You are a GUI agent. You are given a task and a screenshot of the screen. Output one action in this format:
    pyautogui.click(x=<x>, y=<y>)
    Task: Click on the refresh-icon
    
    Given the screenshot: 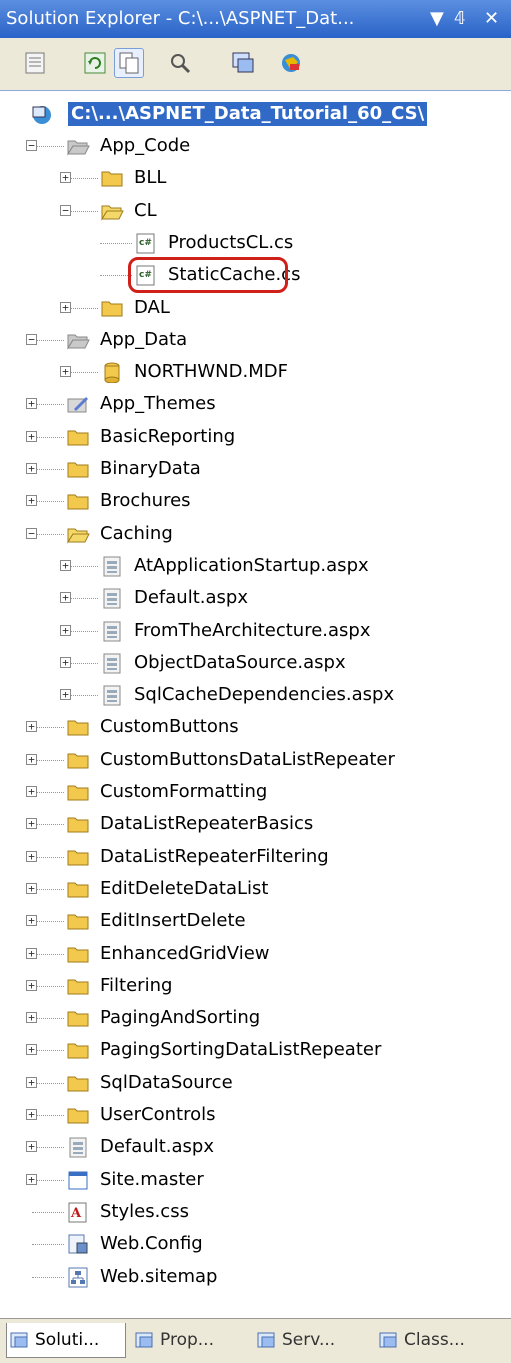 What is the action you would take?
    pyautogui.click(x=95, y=63)
    